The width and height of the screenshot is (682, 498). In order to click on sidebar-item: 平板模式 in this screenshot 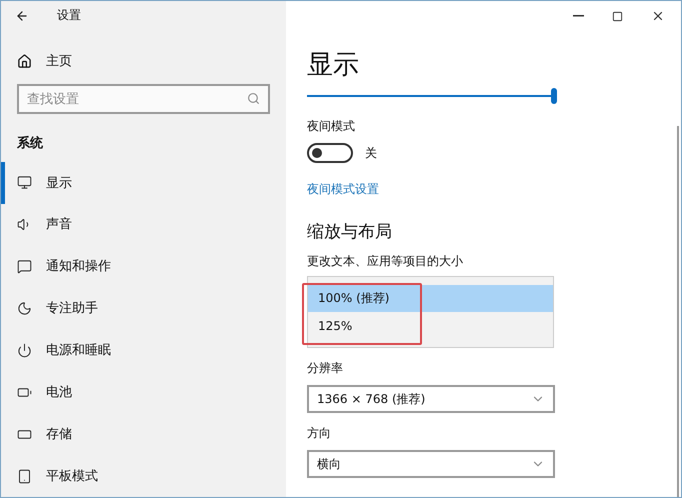, I will do `click(143, 476)`.